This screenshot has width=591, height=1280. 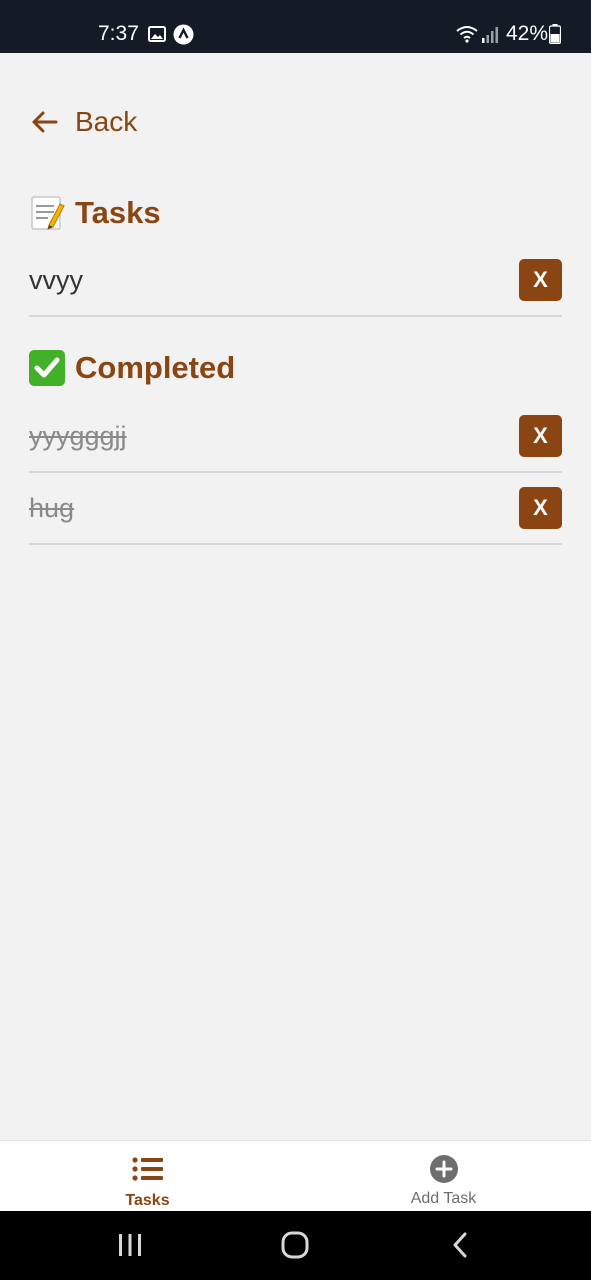 I want to click on tasks-title: Tasks, so click(x=118, y=212).